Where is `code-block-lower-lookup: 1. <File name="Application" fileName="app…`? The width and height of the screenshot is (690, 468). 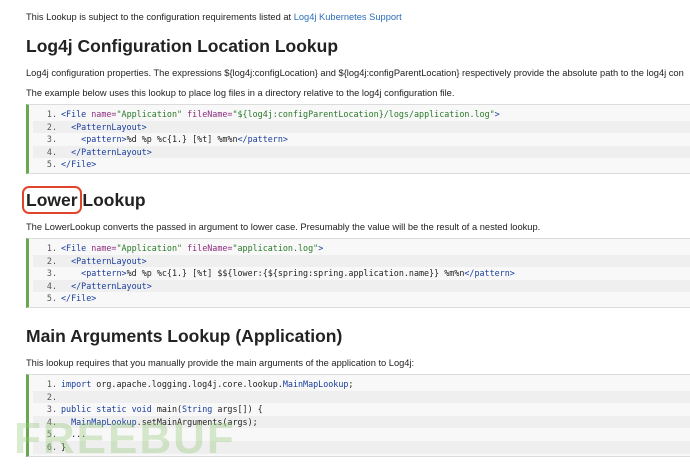 code-block-lower-lookup: 1. <File name="Application" fileName="app… is located at coordinates (358, 273).